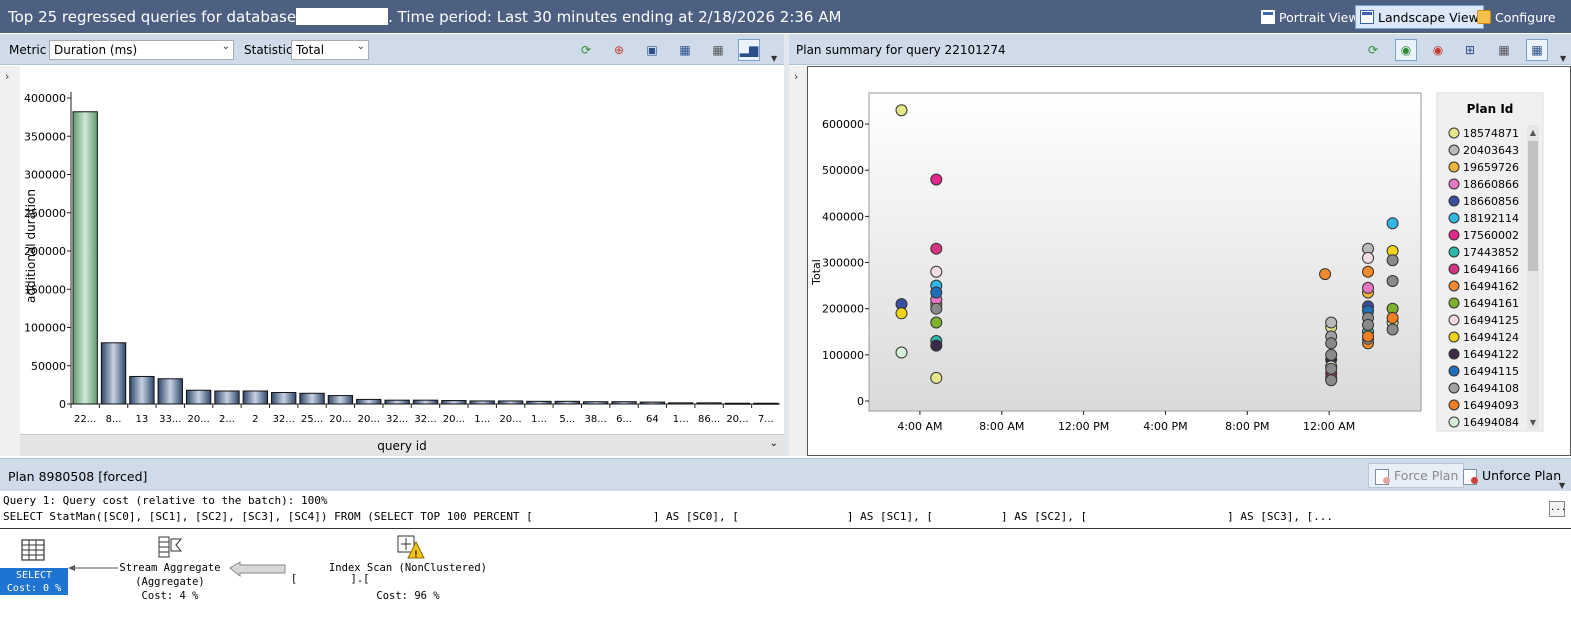 The height and width of the screenshot is (627, 1571). What do you see at coordinates (1406, 50) in the screenshot?
I see `force-plan-toolbar-button: ◉` at bounding box center [1406, 50].